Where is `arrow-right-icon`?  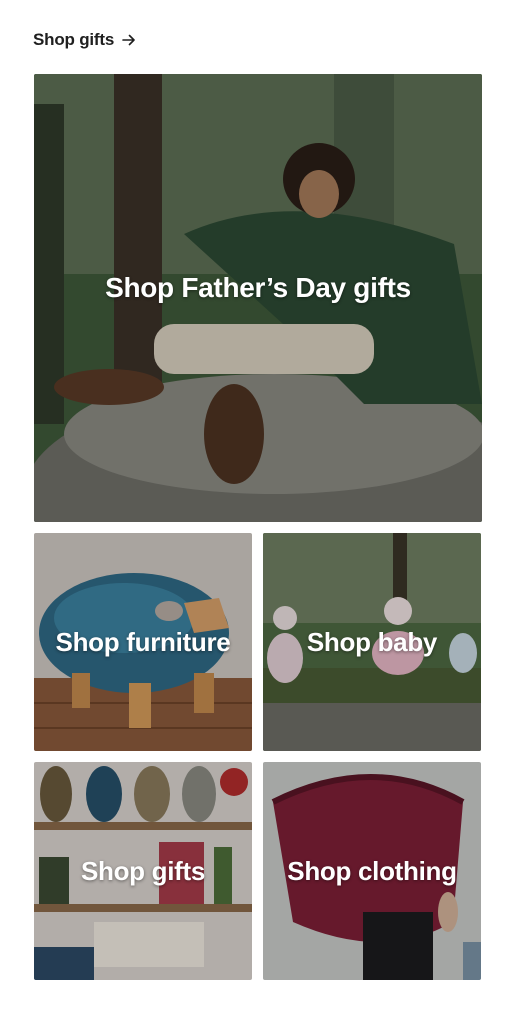
arrow-right-icon is located at coordinates (129, 40).